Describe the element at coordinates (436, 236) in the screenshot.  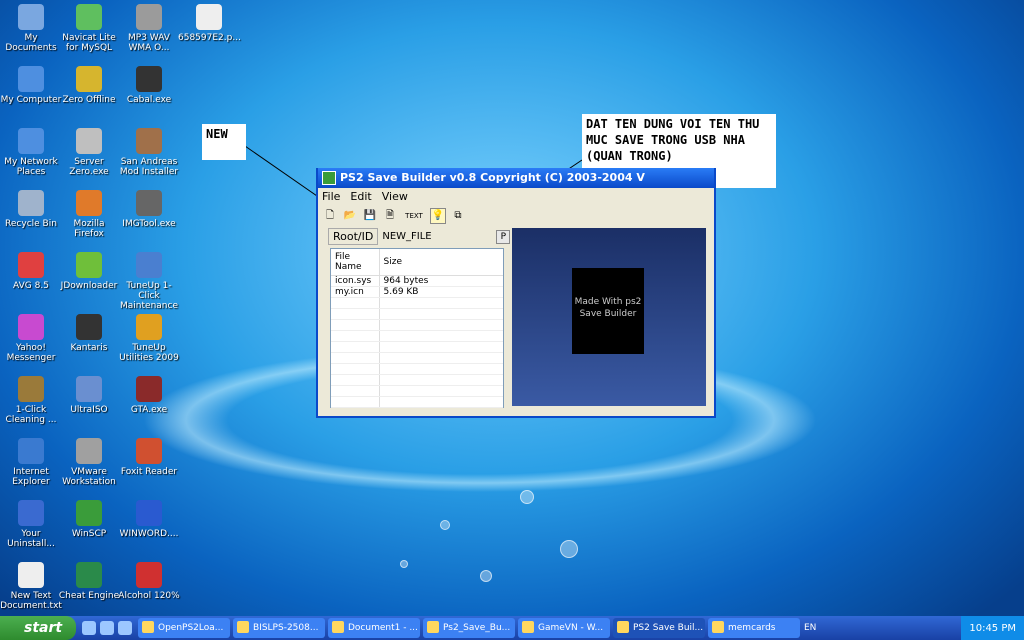
I see `root-id-input` at that location.